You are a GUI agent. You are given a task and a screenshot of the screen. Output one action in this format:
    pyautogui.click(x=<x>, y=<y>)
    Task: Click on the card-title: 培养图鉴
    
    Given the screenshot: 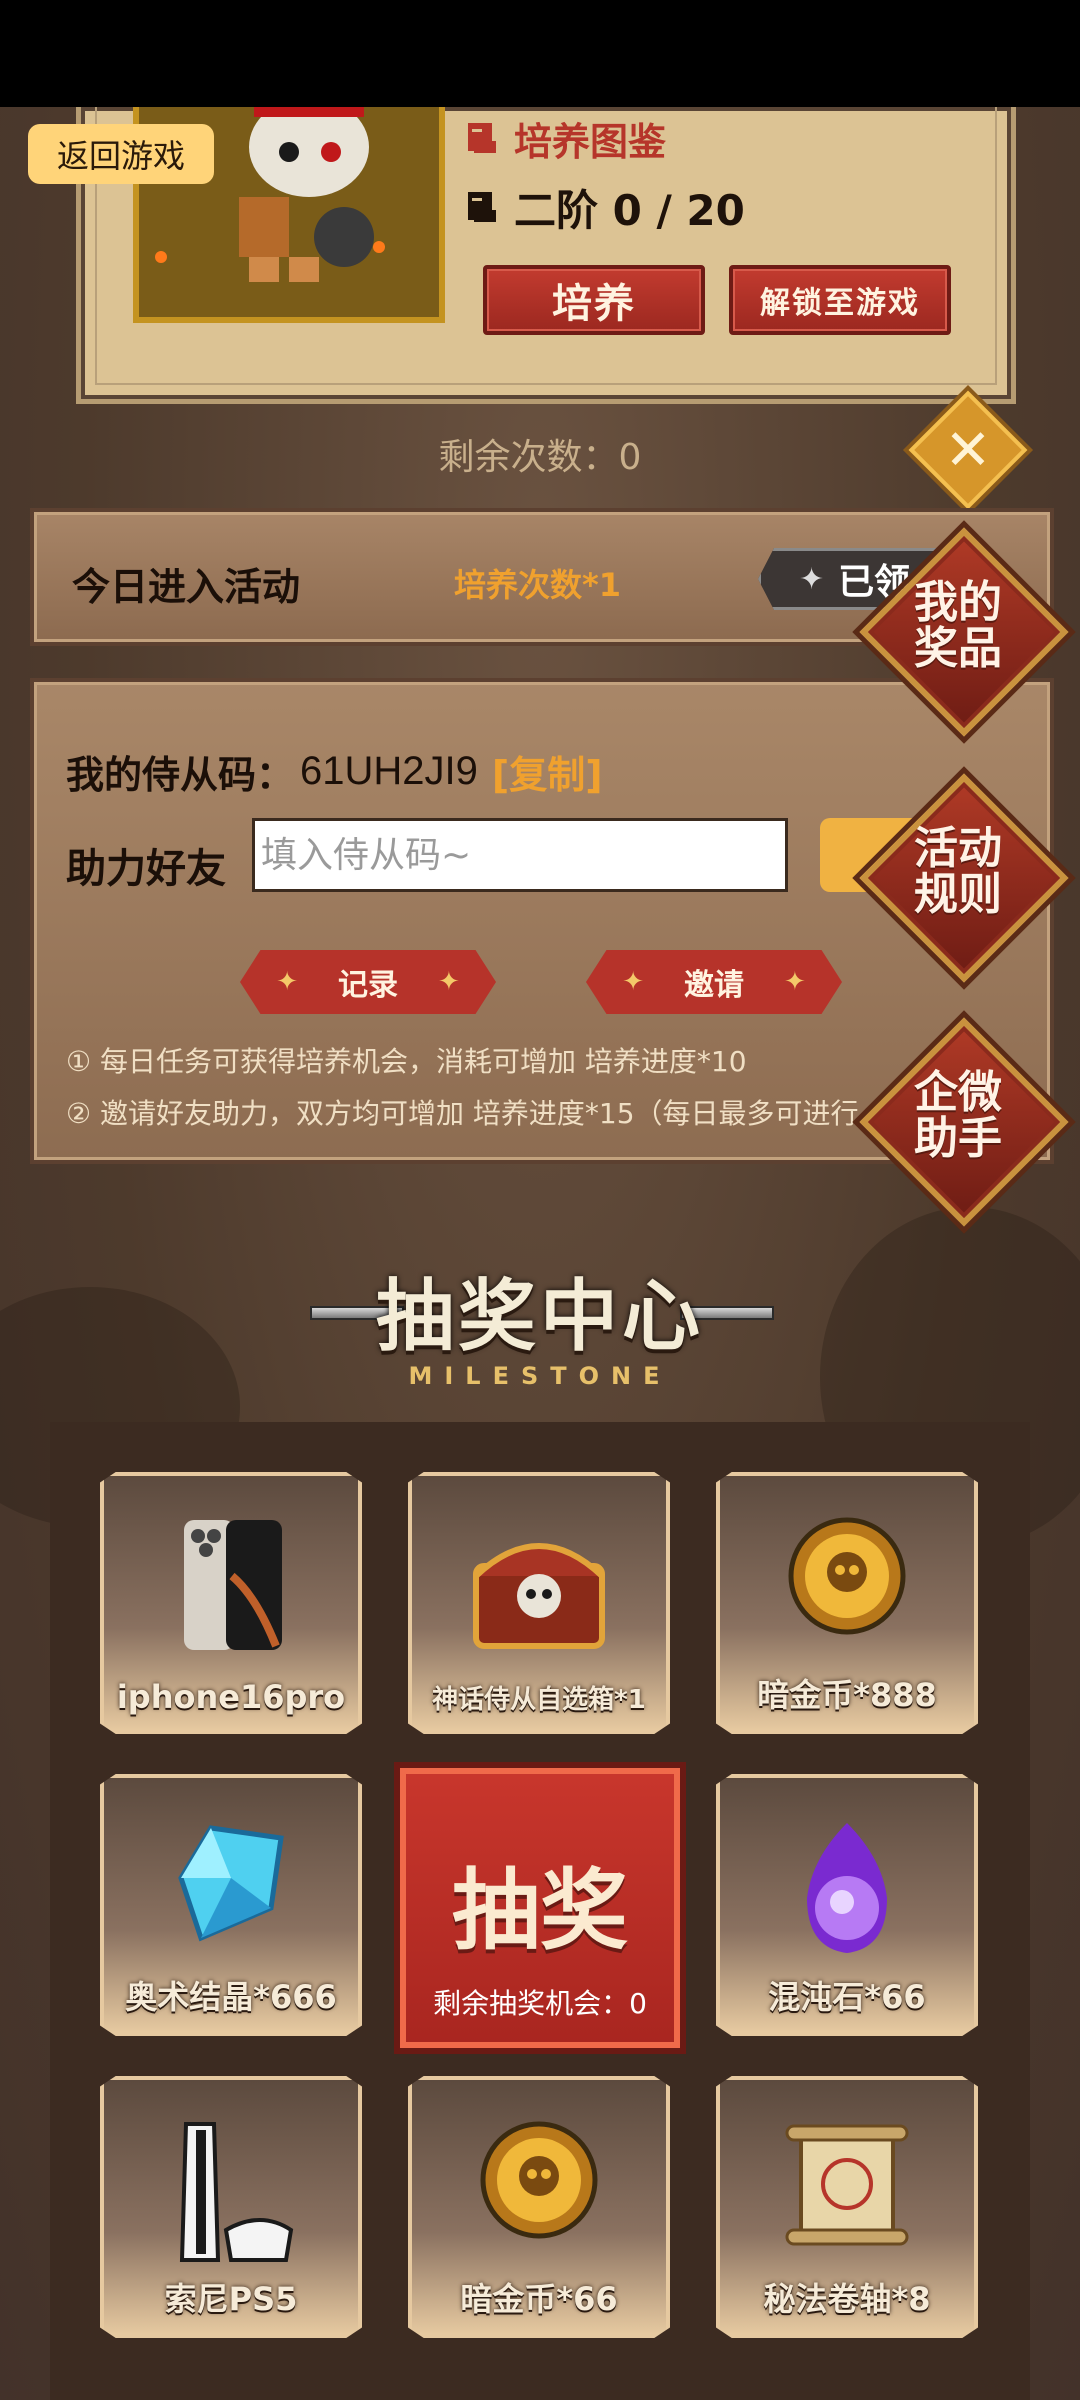 What is the action you would take?
    pyautogui.click(x=590, y=142)
    